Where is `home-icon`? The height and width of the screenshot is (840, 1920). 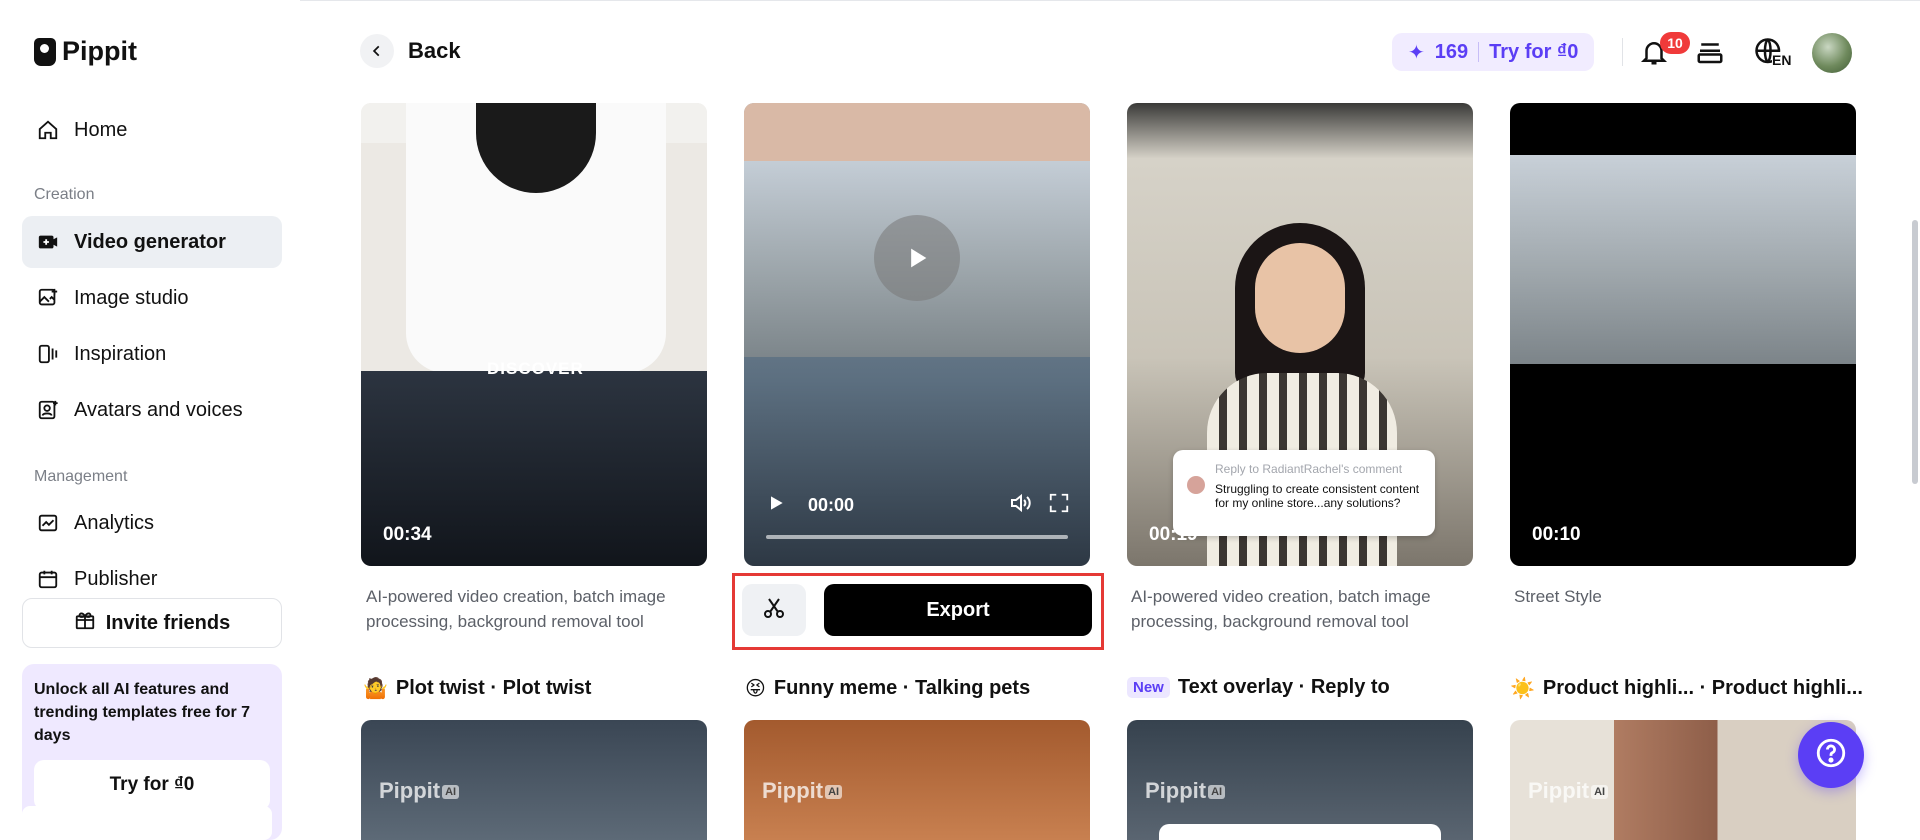
home-icon is located at coordinates (48, 130).